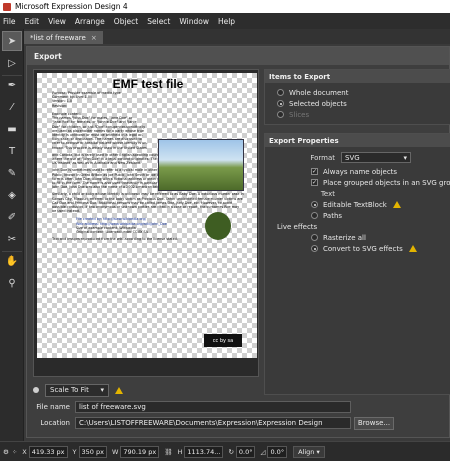 The image size is (450, 461). I want to click on radio-rasterize-all: Rasterize all, so click(357, 237).